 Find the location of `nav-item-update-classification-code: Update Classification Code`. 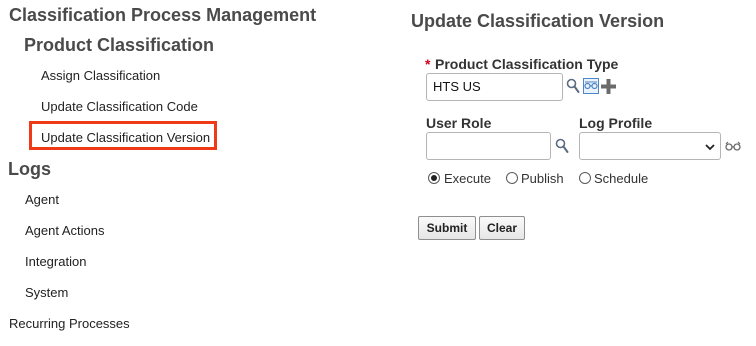

nav-item-update-classification-code: Update Classification Code is located at coordinates (119, 106).